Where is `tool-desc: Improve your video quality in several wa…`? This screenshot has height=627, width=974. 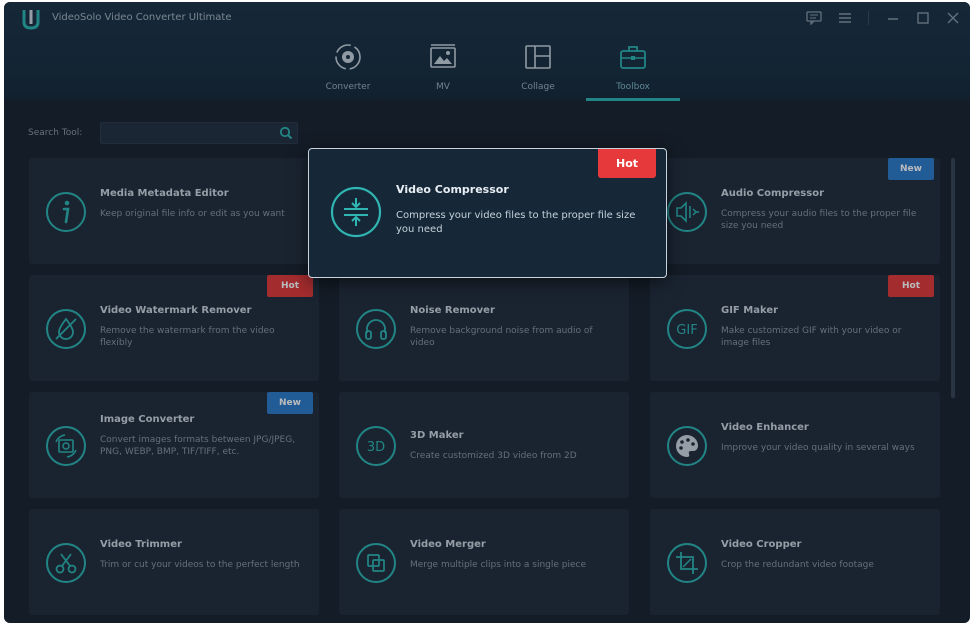
tool-desc: Improve your video quality in several wa… is located at coordinates (818, 448).